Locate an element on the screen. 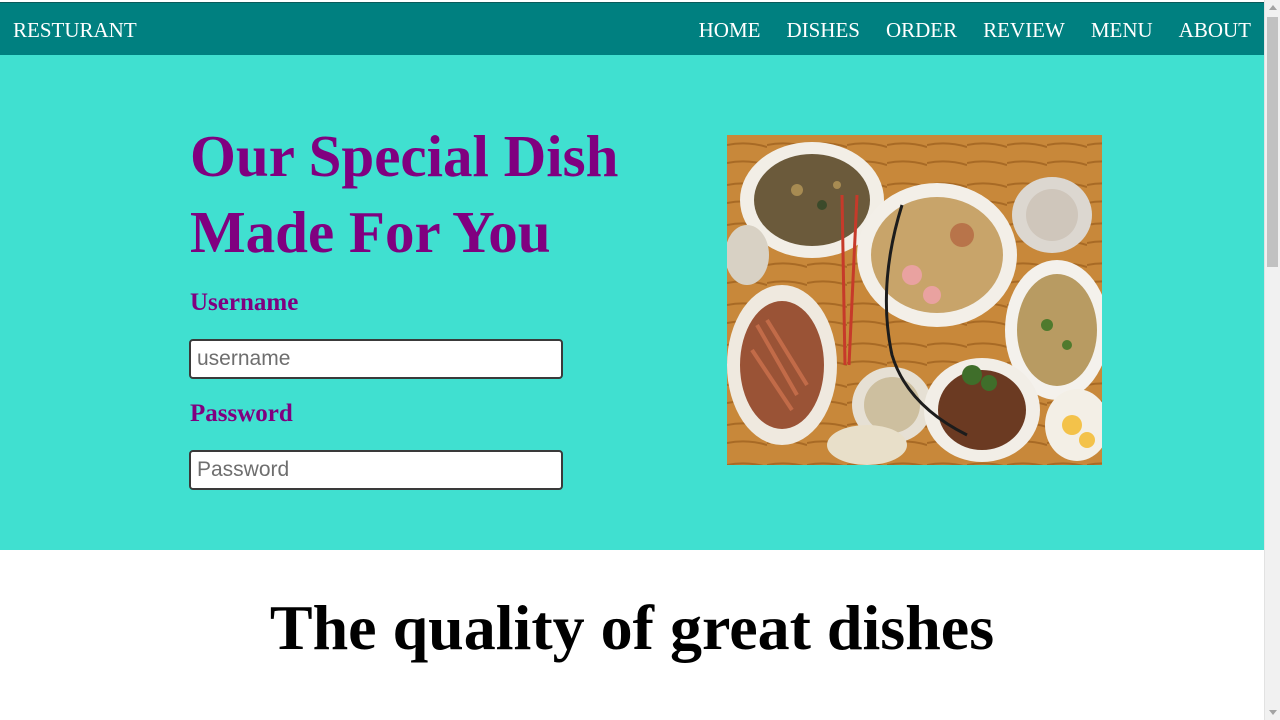 Image resolution: width=1280 pixels, height=720 pixels. scroll-up-arrow-icon is located at coordinates (1273, 7).